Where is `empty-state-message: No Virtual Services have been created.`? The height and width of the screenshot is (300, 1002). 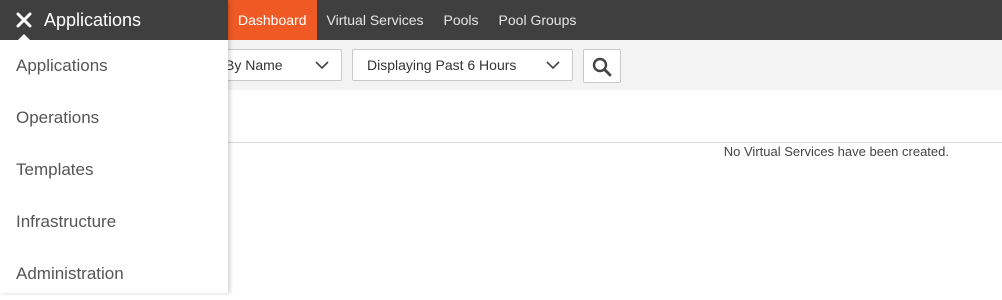 empty-state-message: No Virtual Services have been created. is located at coordinates (836, 151).